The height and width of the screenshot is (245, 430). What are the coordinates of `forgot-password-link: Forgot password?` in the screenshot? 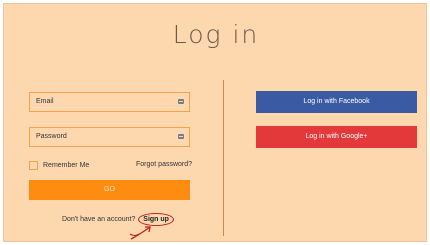 It's located at (164, 164).